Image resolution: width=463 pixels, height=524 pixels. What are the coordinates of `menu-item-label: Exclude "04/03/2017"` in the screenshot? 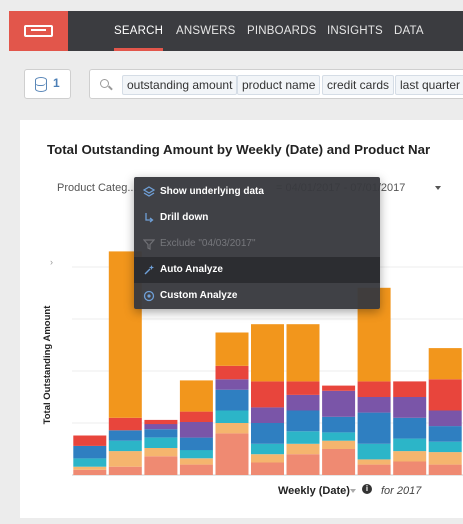 It's located at (208, 243).